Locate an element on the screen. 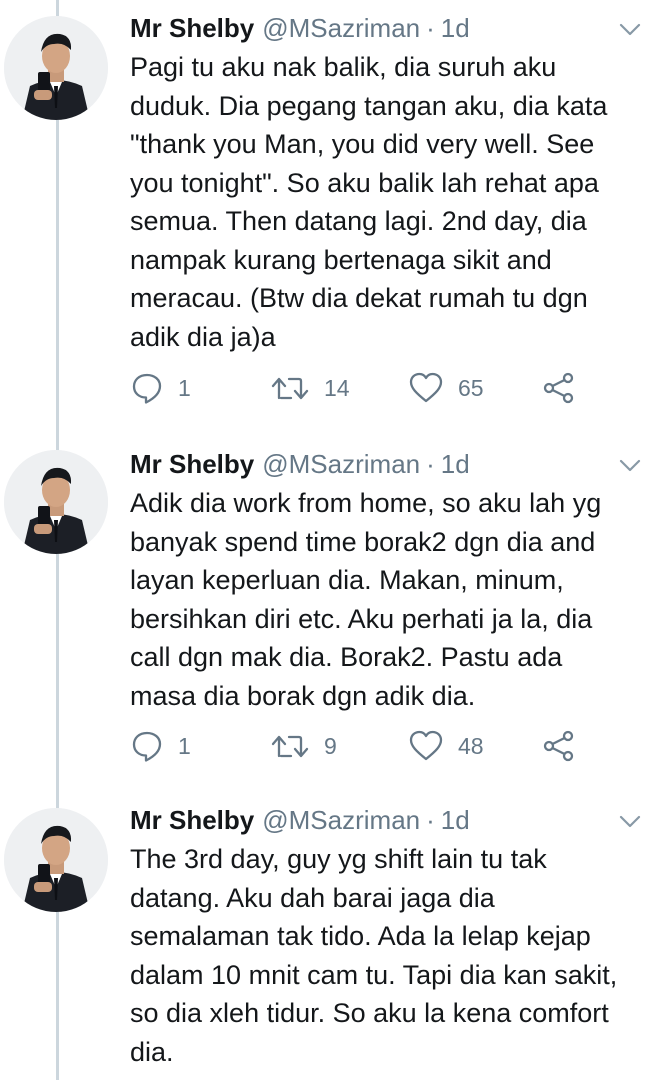  retweet-count: 9 is located at coordinates (330, 745).